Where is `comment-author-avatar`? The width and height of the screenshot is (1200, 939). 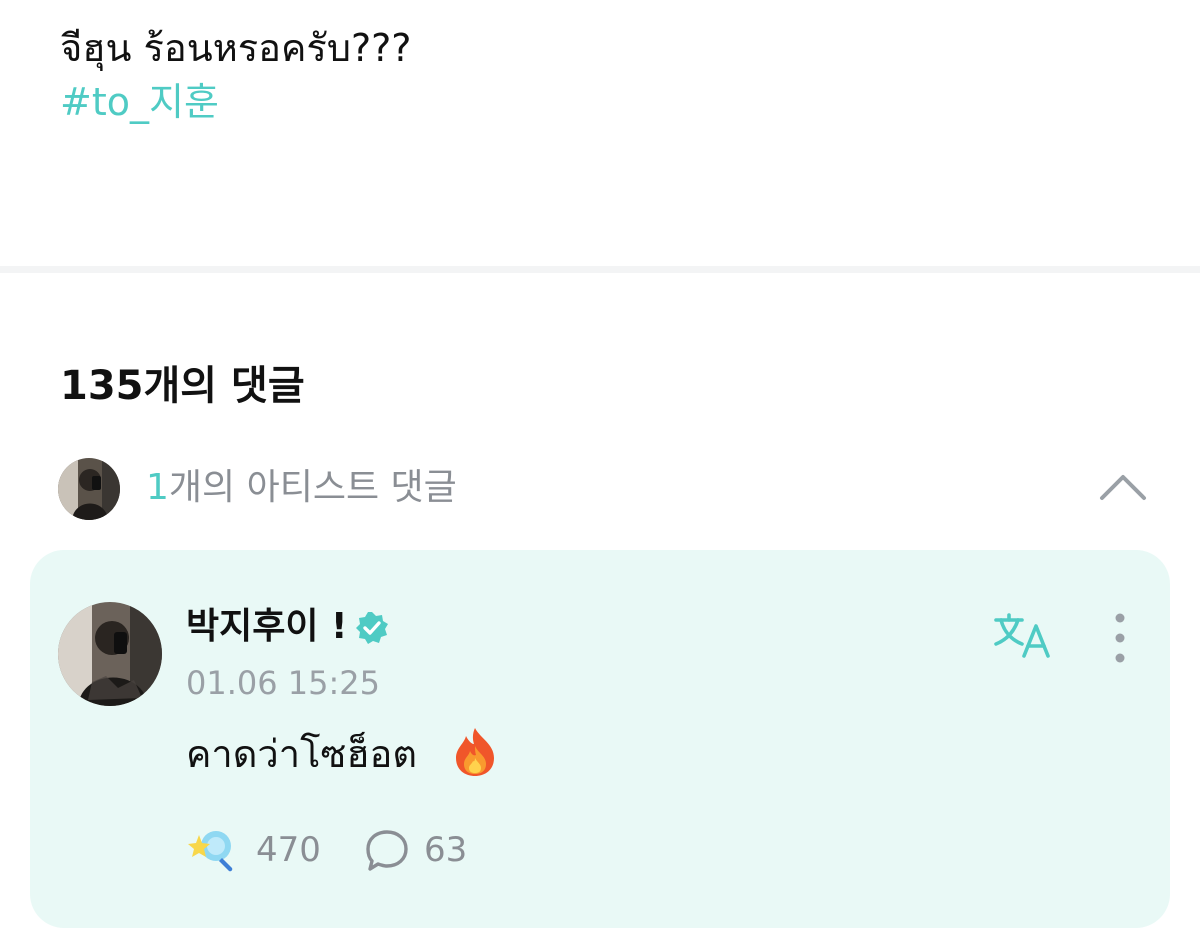 comment-author-avatar is located at coordinates (110, 654).